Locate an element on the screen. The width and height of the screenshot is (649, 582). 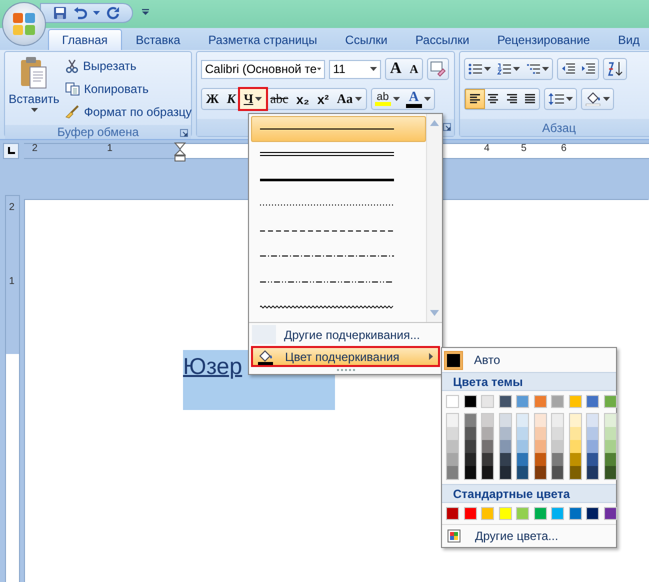
scroll-up-icon is located at coordinates (434, 123).